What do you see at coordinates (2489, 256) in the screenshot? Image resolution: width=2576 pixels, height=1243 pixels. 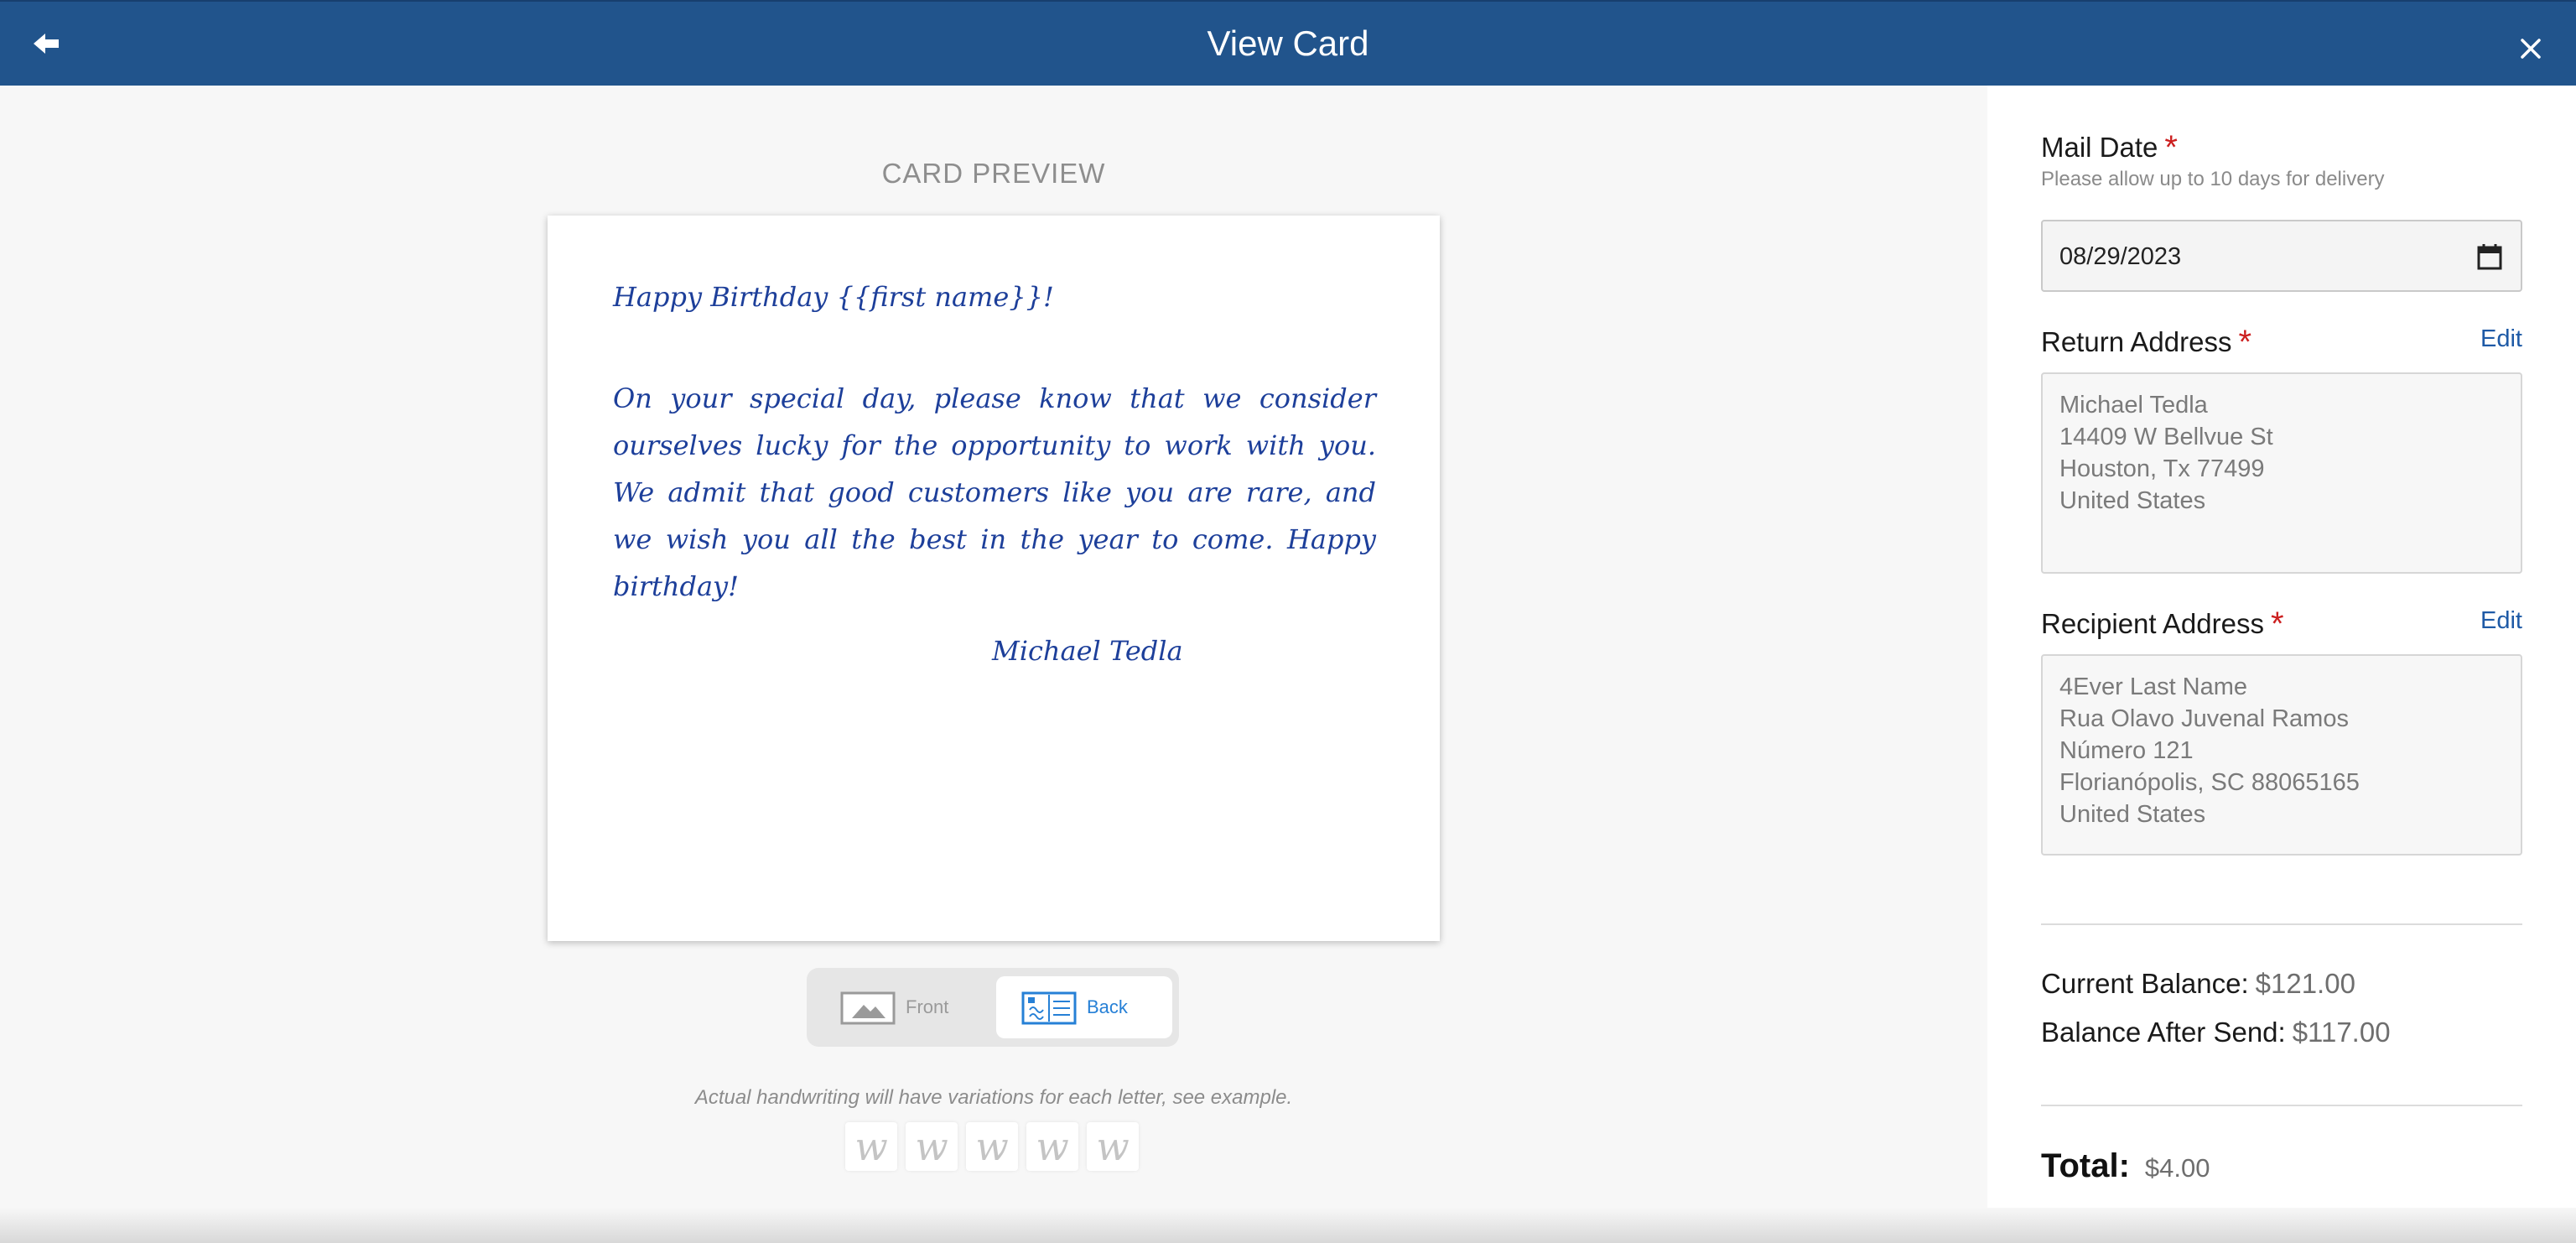 I see `calendar-icon` at bounding box center [2489, 256].